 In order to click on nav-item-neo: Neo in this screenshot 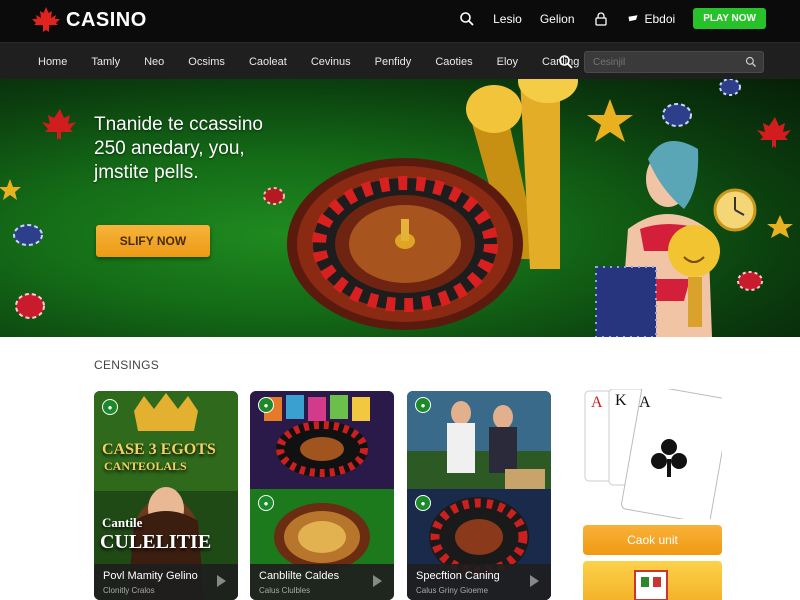, I will do `click(154, 62)`.